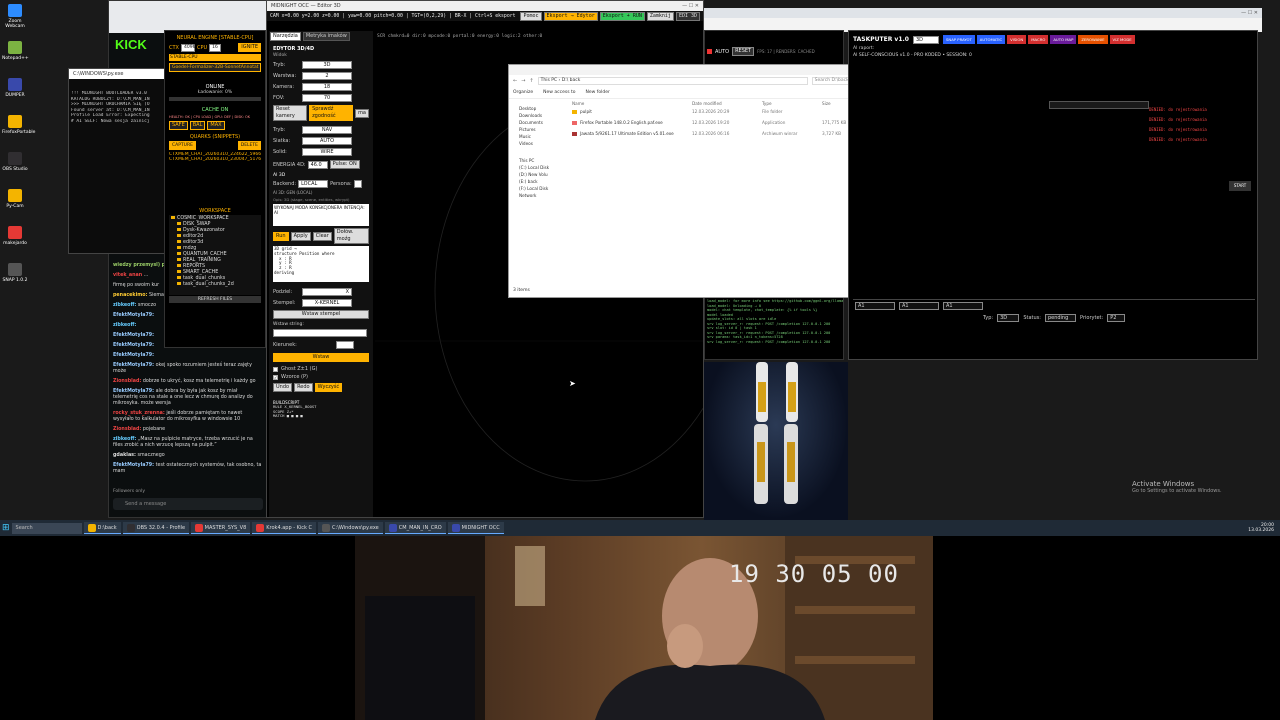 This screenshot has width=1280, height=720. Describe the element at coordinates (541, 143) in the screenshot. I see `nav-item: Videos` at that location.